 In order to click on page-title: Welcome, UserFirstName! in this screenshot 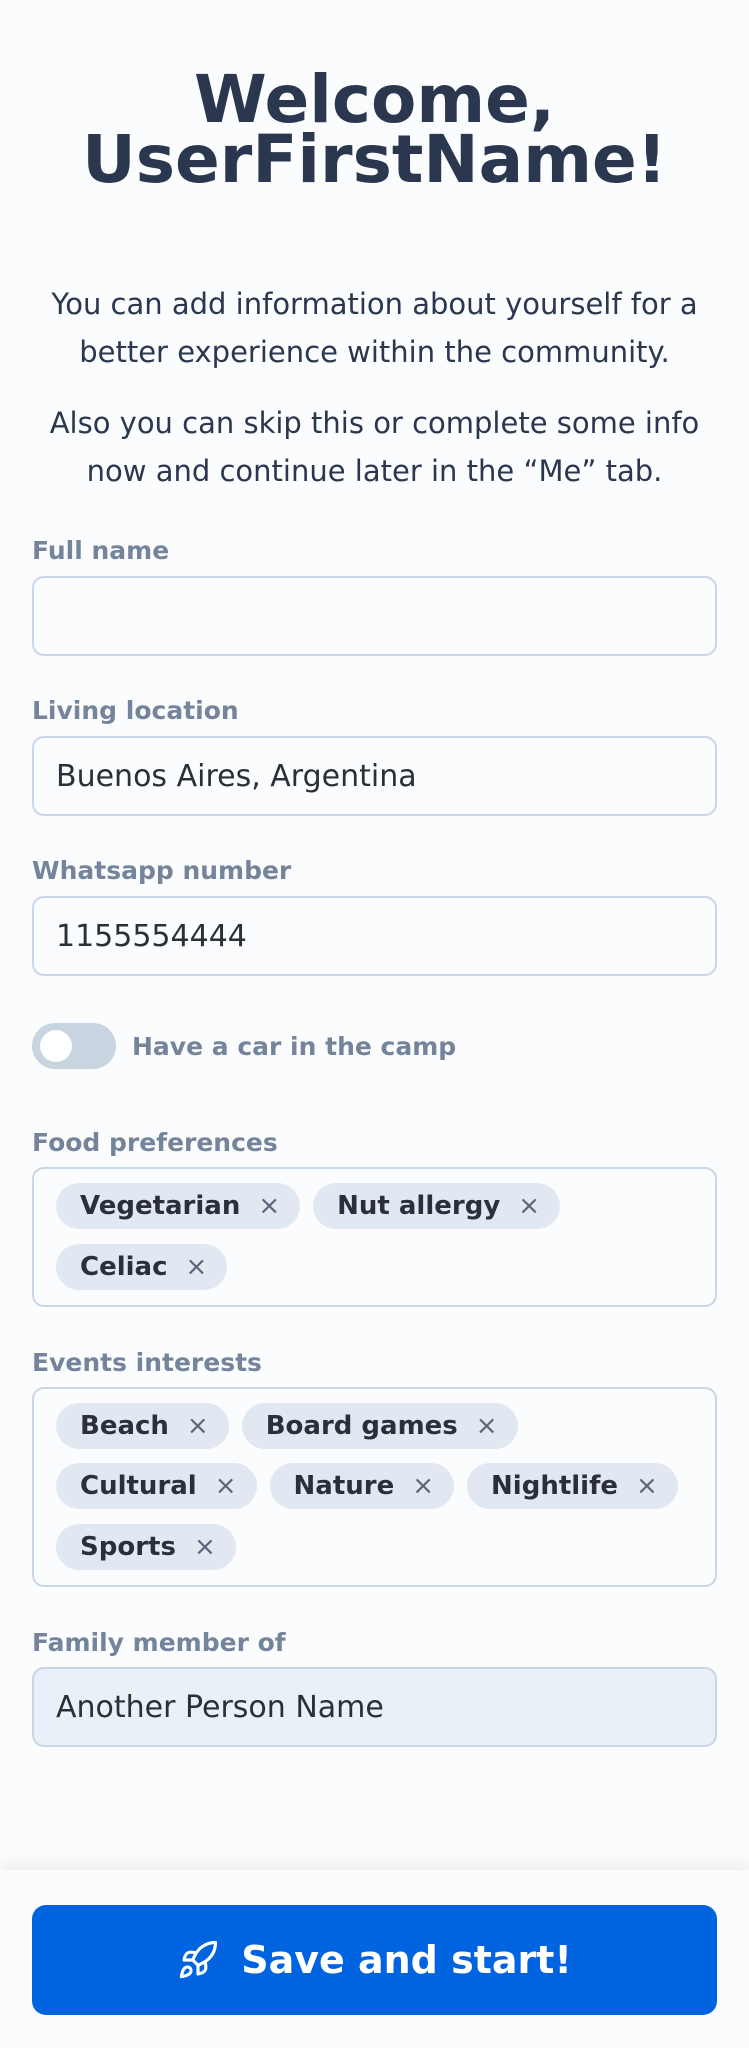, I will do `click(374, 132)`.